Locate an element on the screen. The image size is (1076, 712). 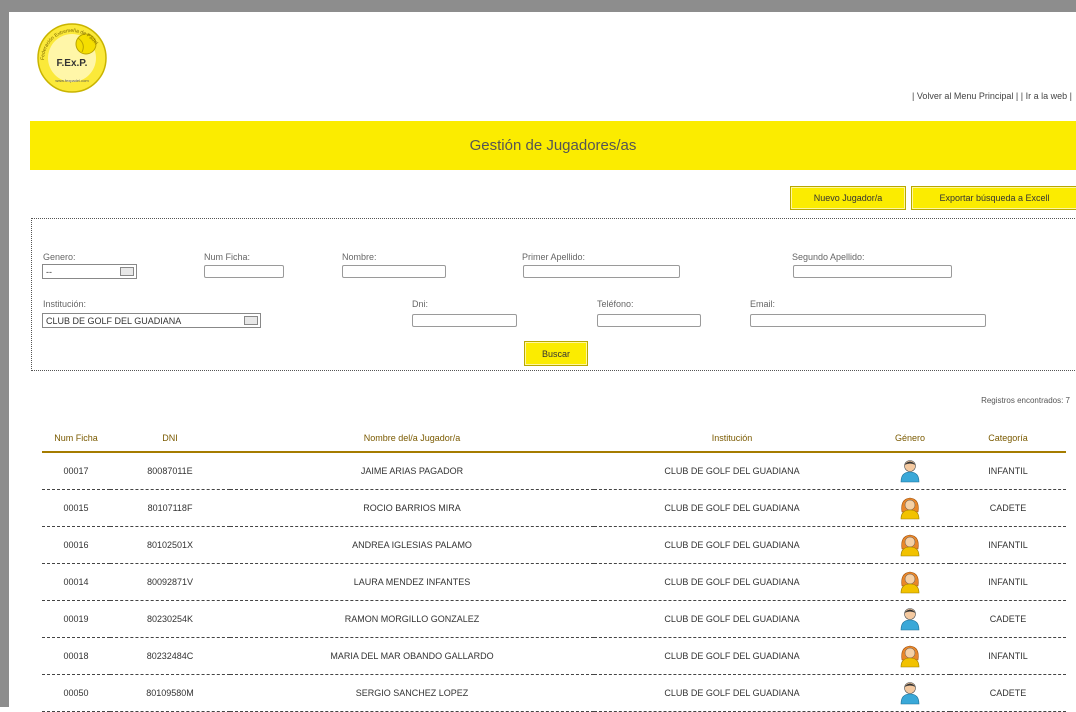
page-title: Gestión de Jugadores/as is located at coordinates (553, 145).